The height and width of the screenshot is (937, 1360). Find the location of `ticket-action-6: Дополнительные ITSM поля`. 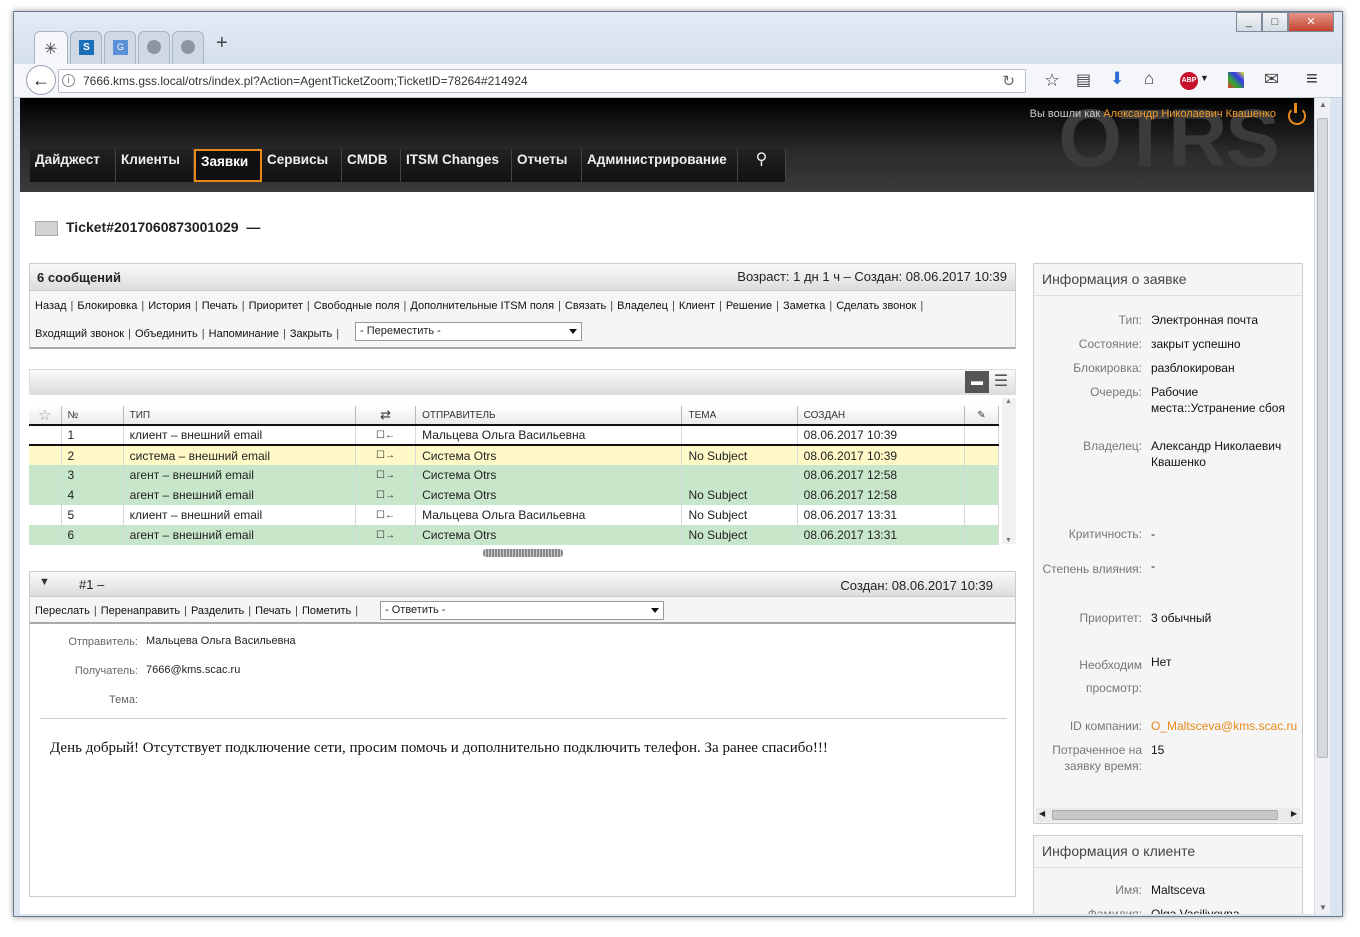

ticket-action-6: Дополнительные ITSM поля is located at coordinates (482, 306).